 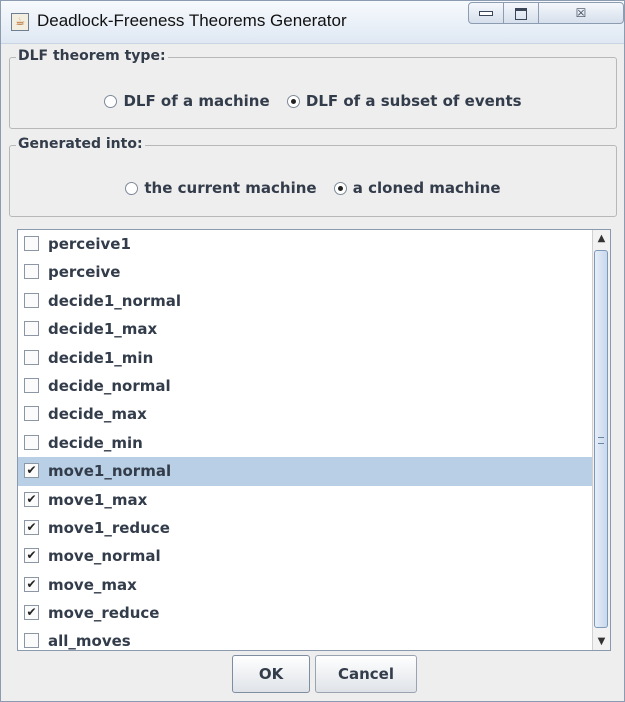 I want to click on ok-button: OK, so click(x=271, y=674).